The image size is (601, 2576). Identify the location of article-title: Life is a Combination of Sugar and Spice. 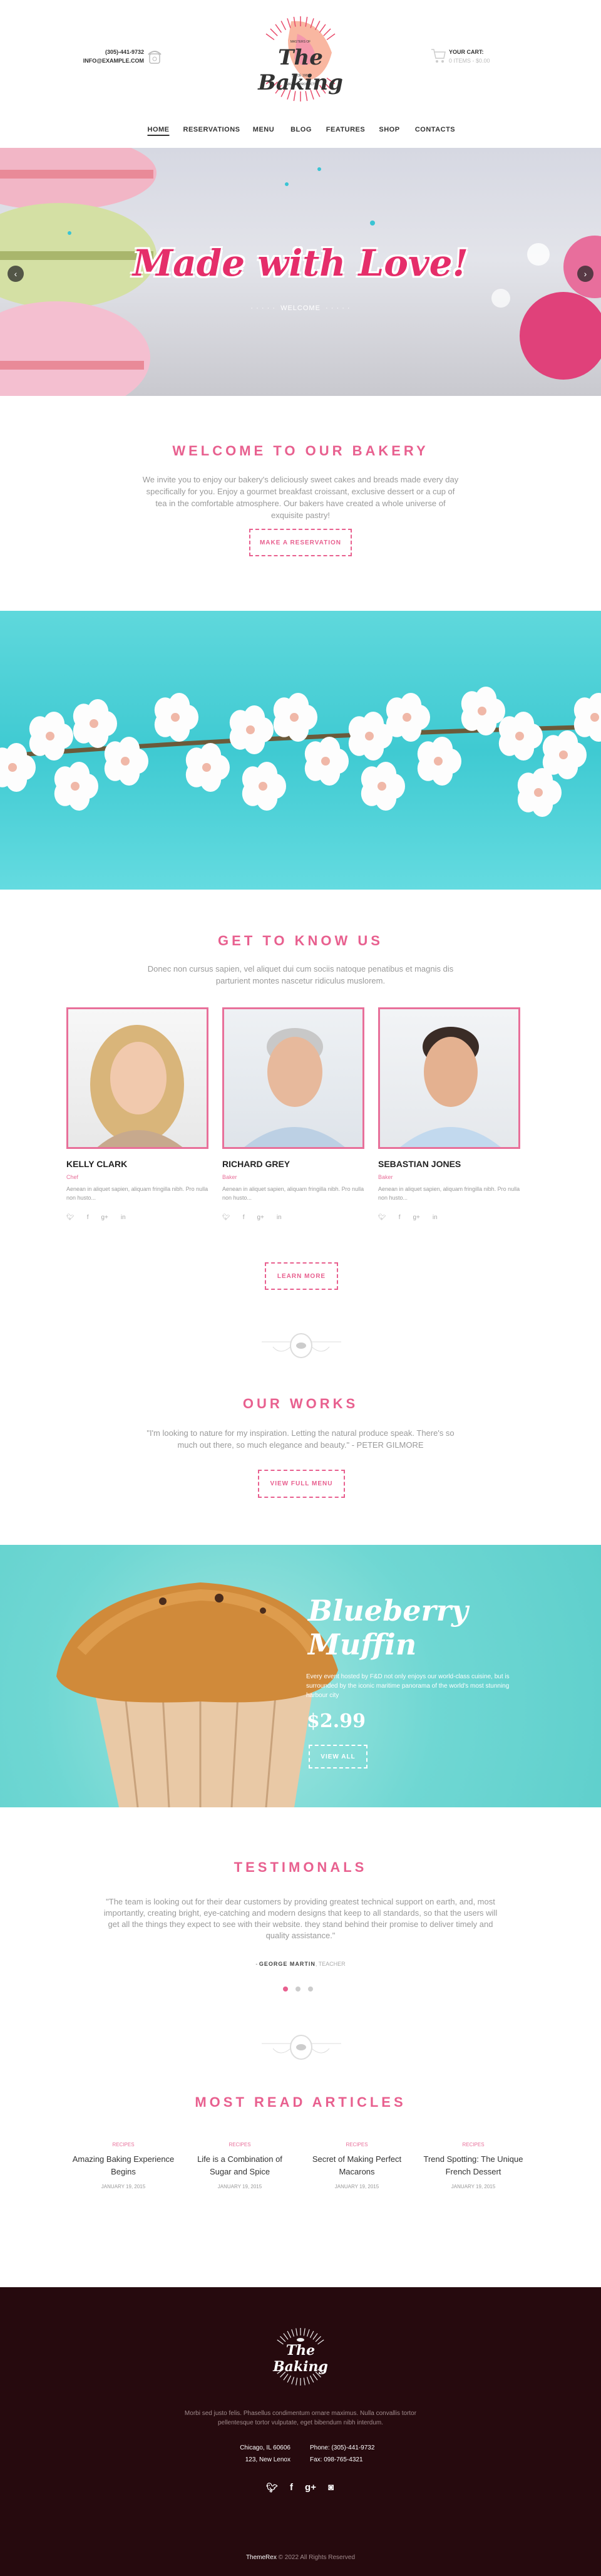
(240, 2165).